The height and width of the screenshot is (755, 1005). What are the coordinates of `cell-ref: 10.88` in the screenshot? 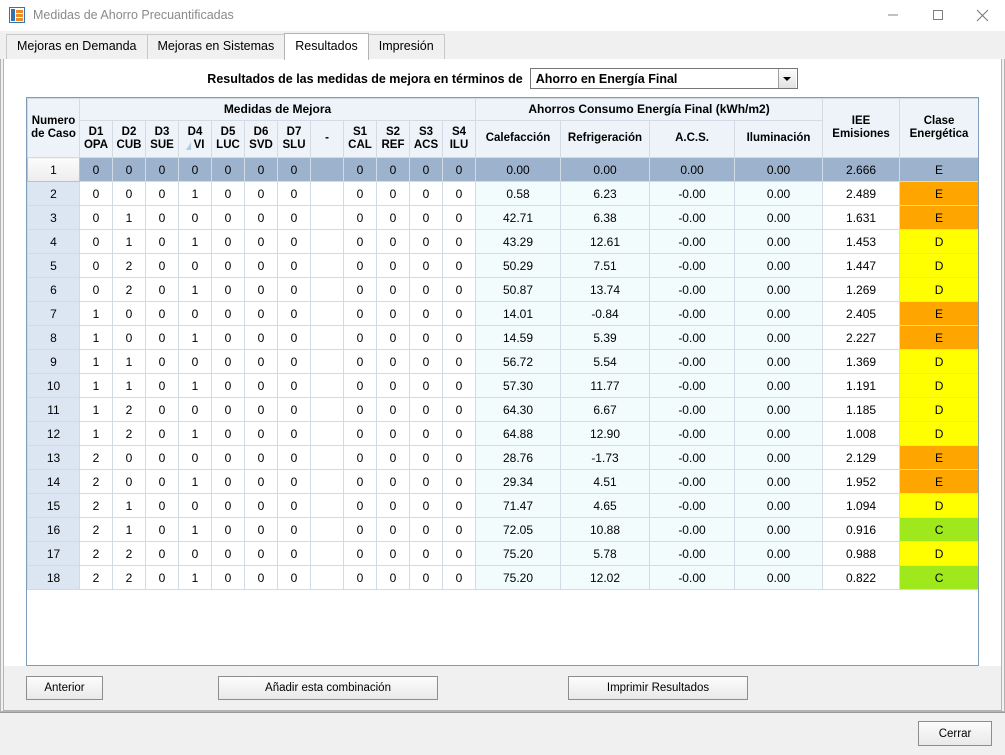 It's located at (605, 529).